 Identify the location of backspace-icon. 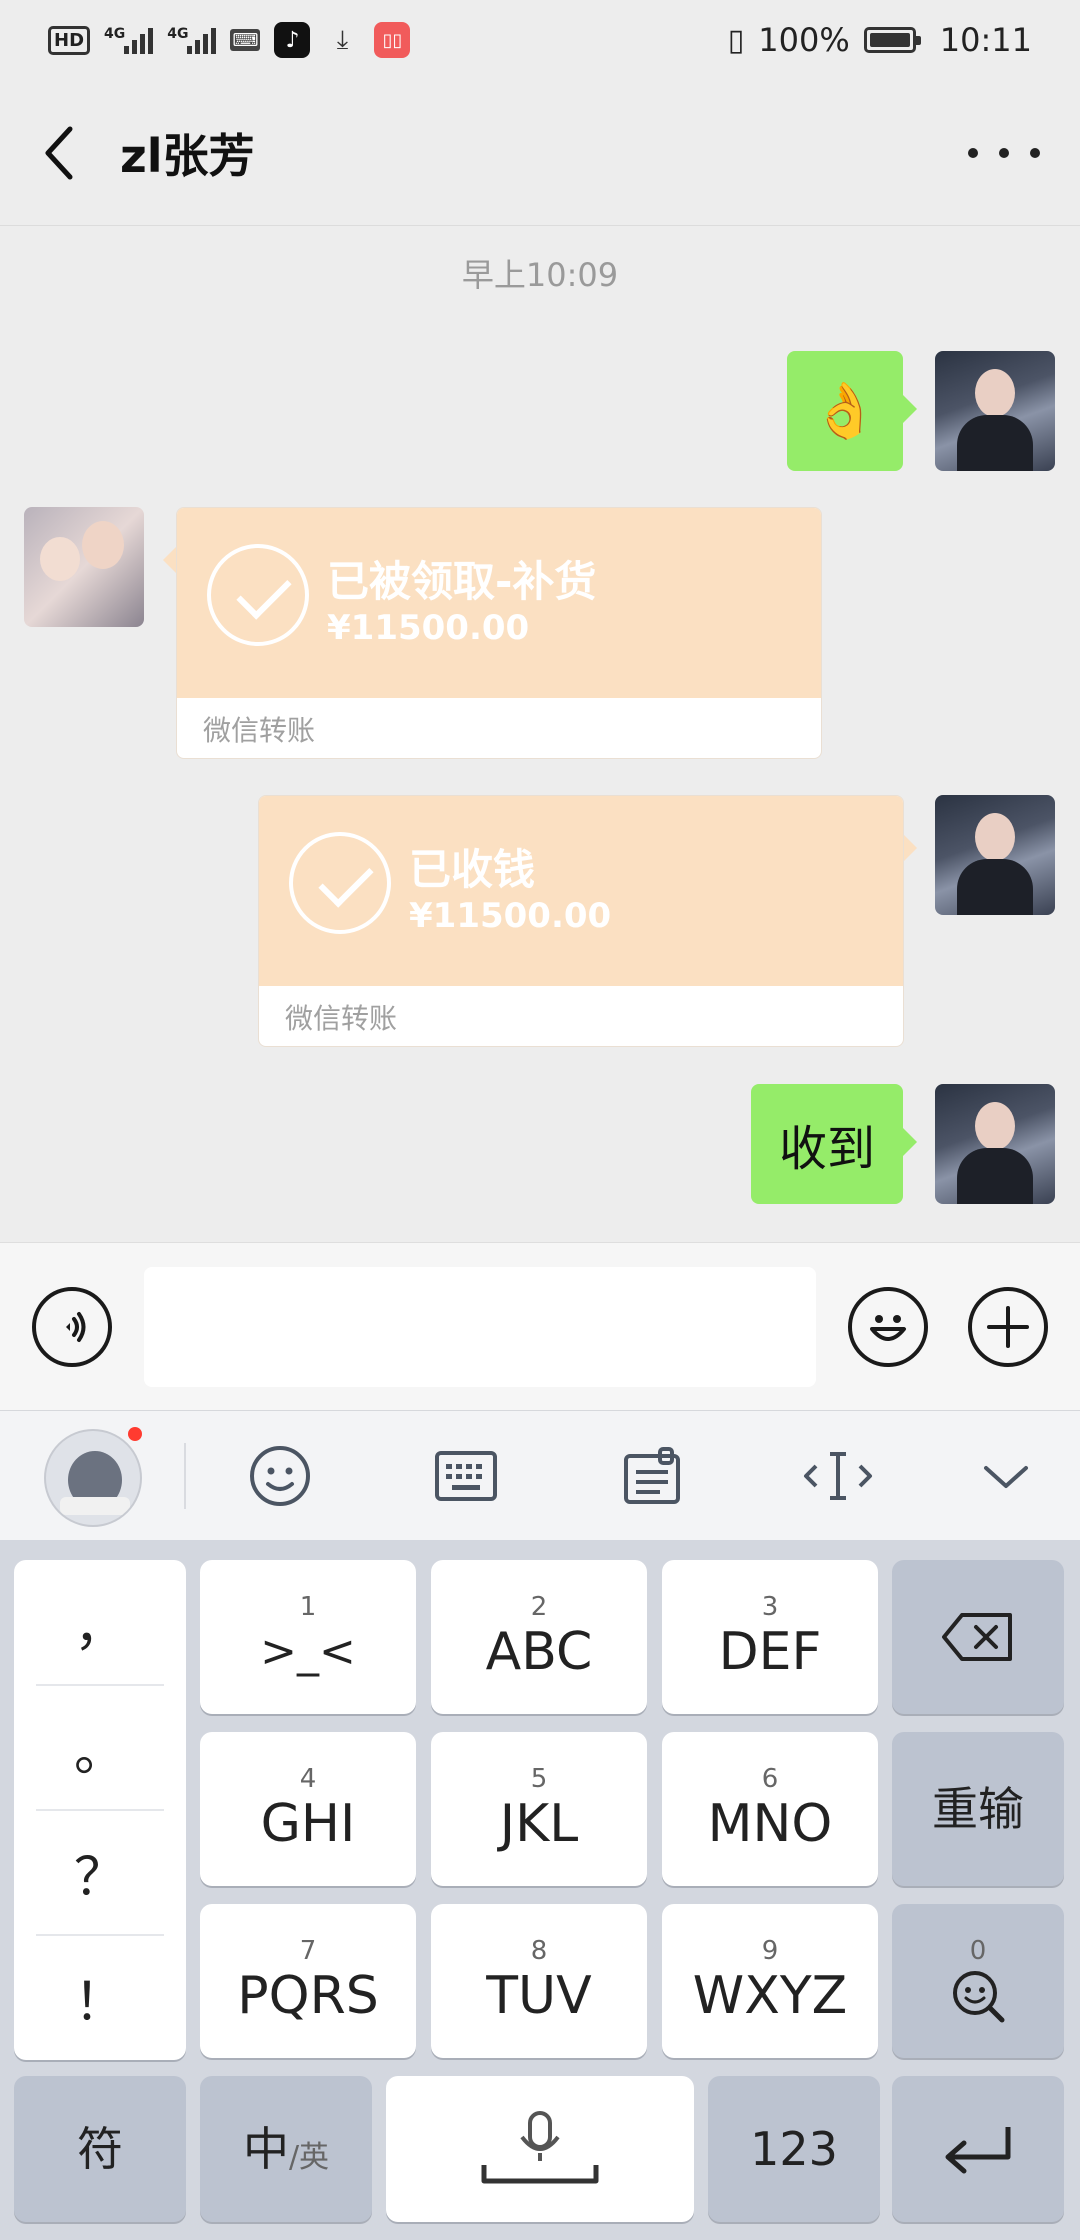
(977, 1637).